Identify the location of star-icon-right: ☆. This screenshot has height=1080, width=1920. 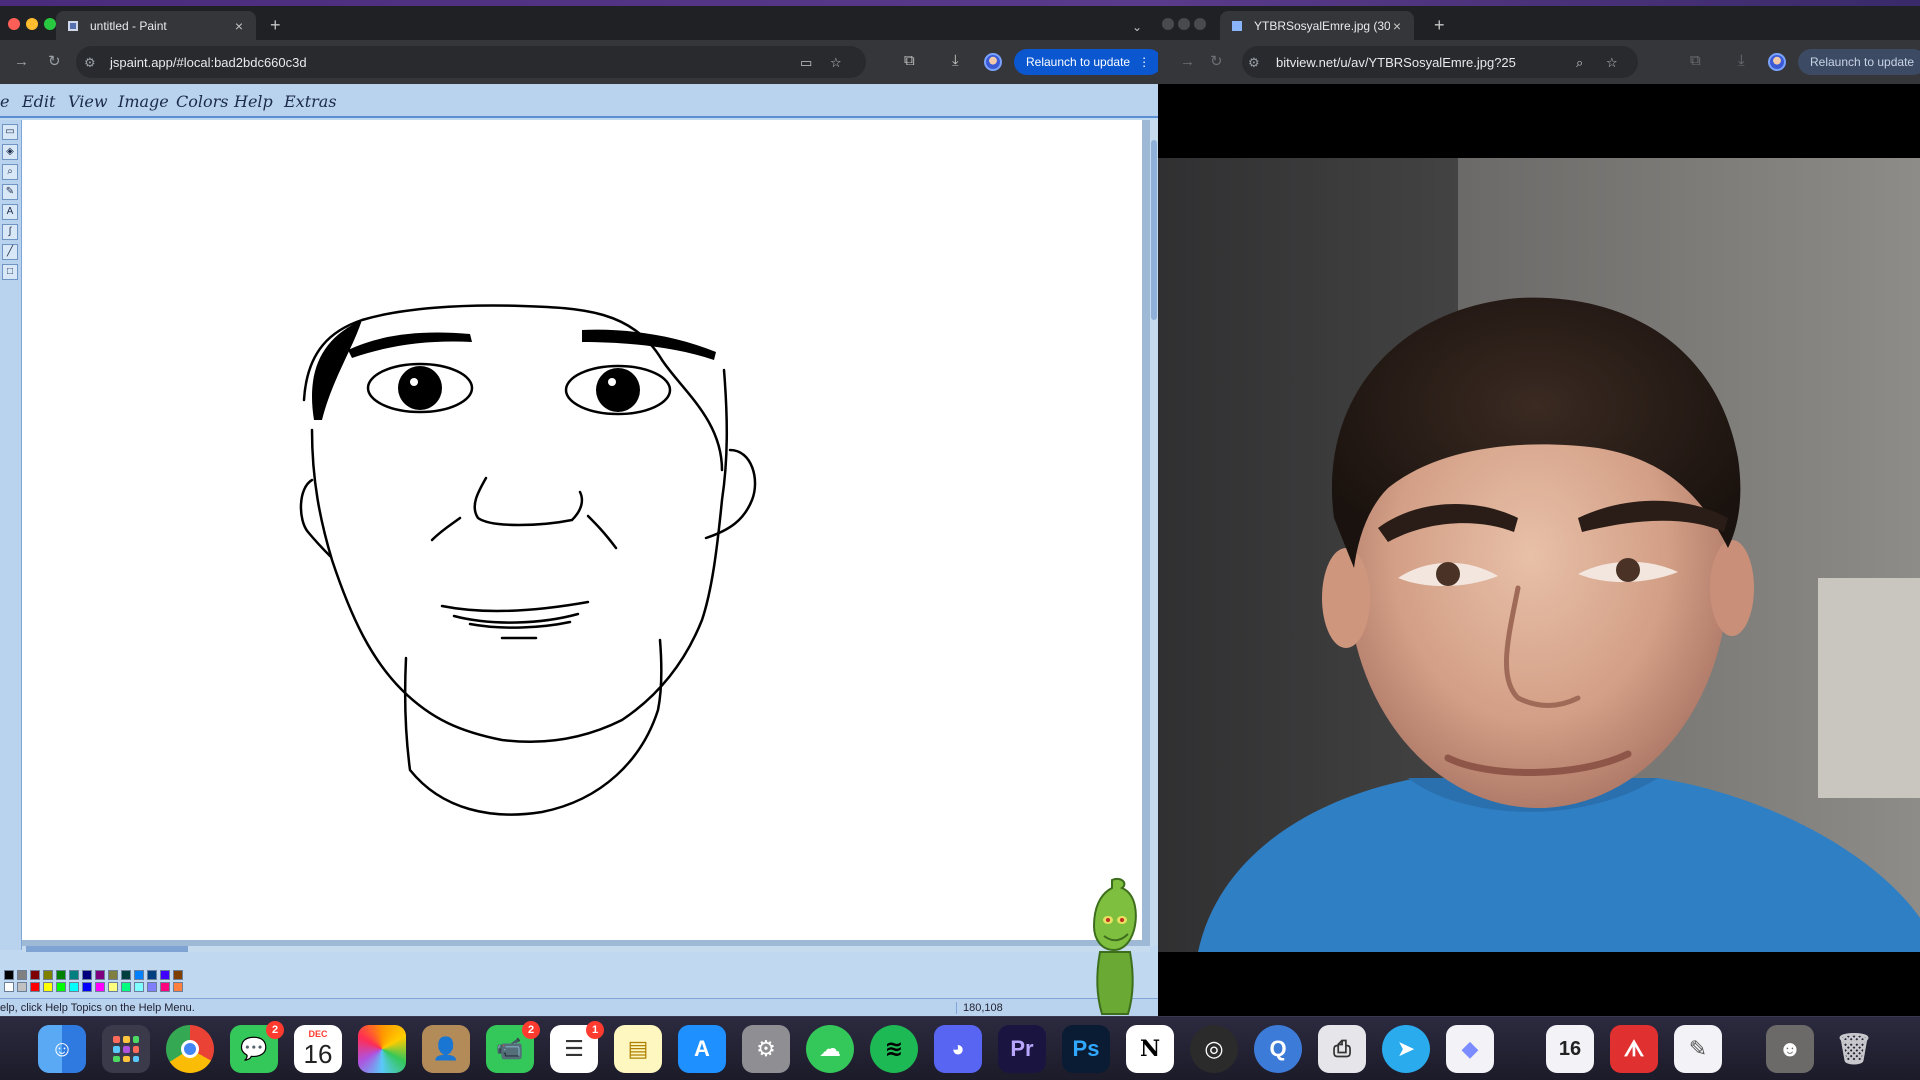
(1612, 63).